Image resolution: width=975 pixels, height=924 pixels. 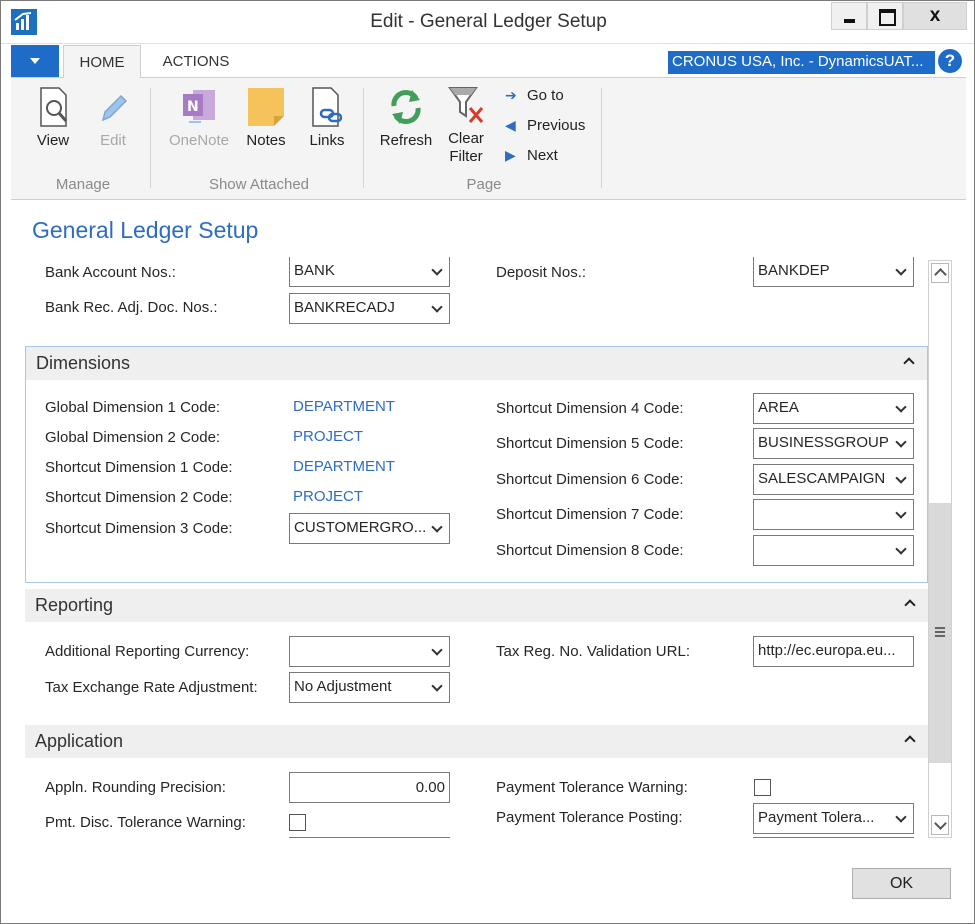 I want to click on onenote-label: OneNote, so click(x=199, y=140).